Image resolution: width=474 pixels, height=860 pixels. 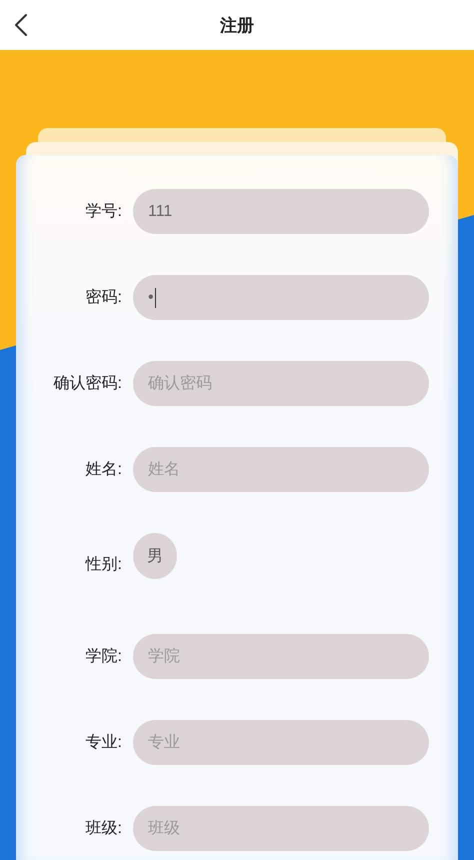 I want to click on field-placeholder: 学院, so click(x=164, y=656).